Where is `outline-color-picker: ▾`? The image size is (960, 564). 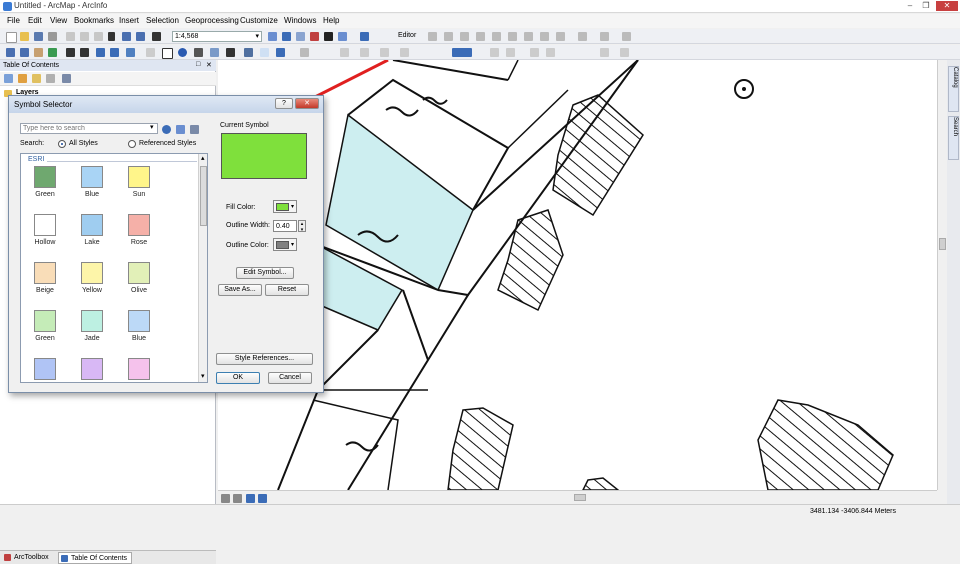 outline-color-picker: ▾ is located at coordinates (285, 244).